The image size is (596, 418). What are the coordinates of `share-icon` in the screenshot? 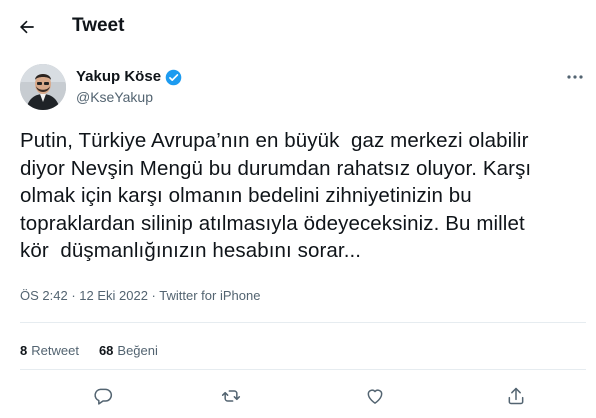 It's located at (516, 396).